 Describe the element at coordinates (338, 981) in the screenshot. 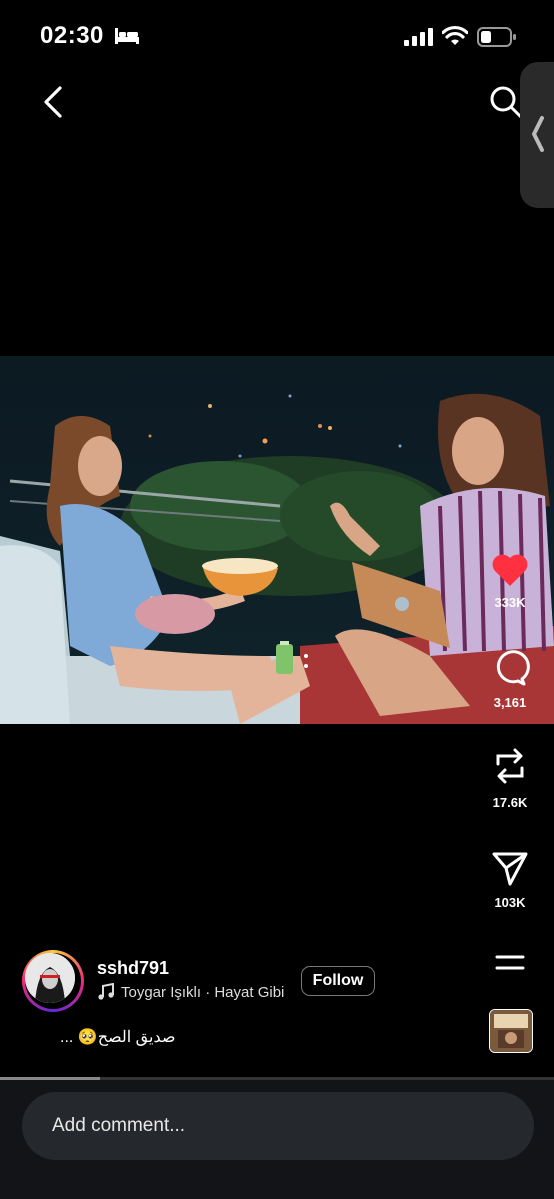

I see `follow-button: Follow` at that location.